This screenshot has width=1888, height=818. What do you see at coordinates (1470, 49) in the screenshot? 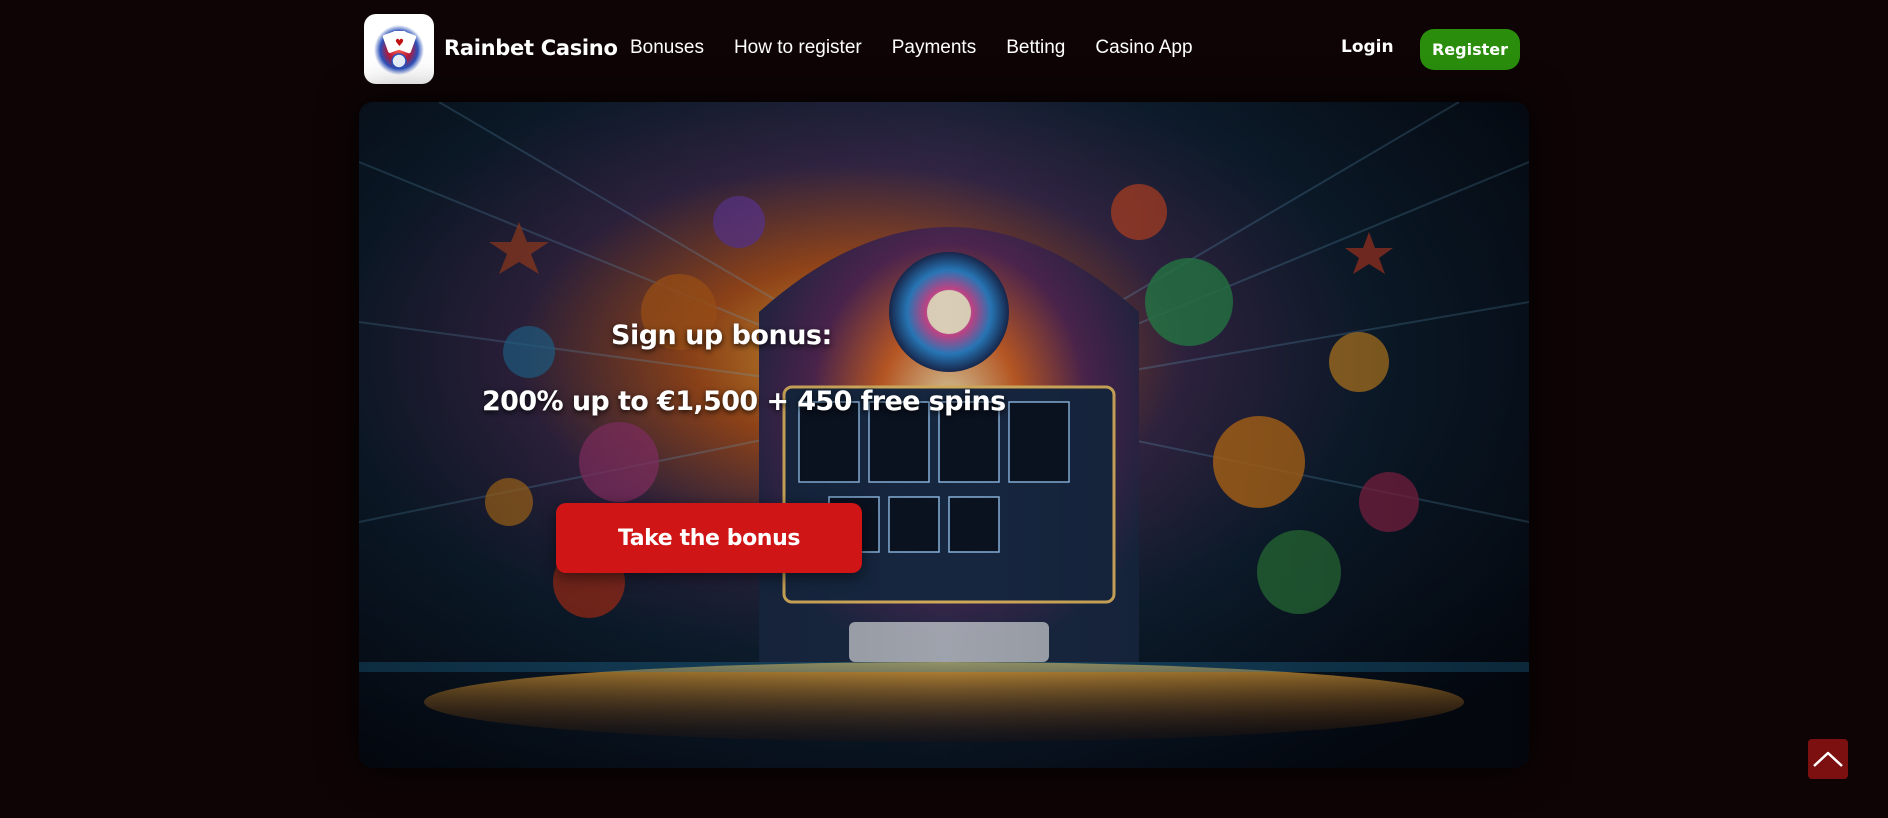
I see `register-button: Register` at bounding box center [1470, 49].